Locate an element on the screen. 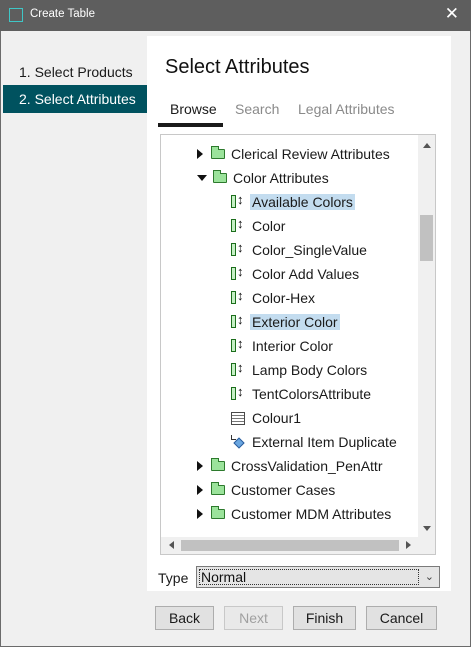 The image size is (471, 647). tree-row: Customer Cases is located at coordinates (267, 490).